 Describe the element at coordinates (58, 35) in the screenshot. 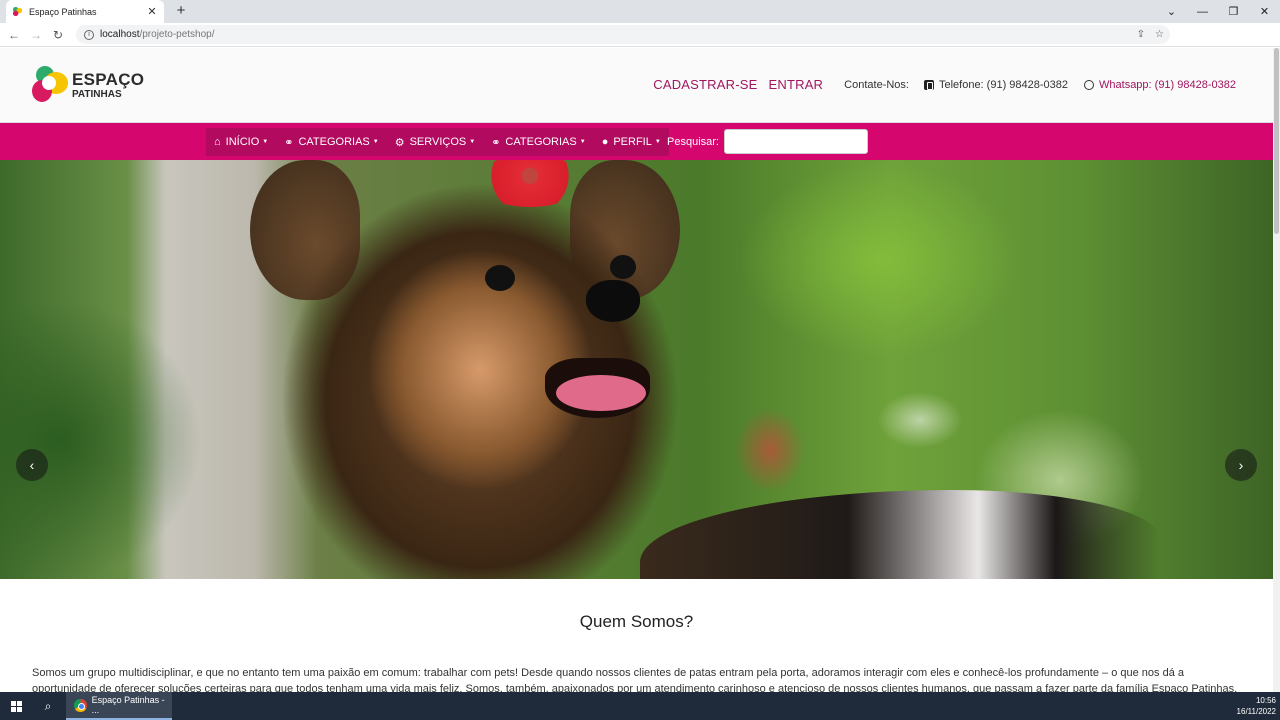

I see `reload-icon: ↻` at that location.